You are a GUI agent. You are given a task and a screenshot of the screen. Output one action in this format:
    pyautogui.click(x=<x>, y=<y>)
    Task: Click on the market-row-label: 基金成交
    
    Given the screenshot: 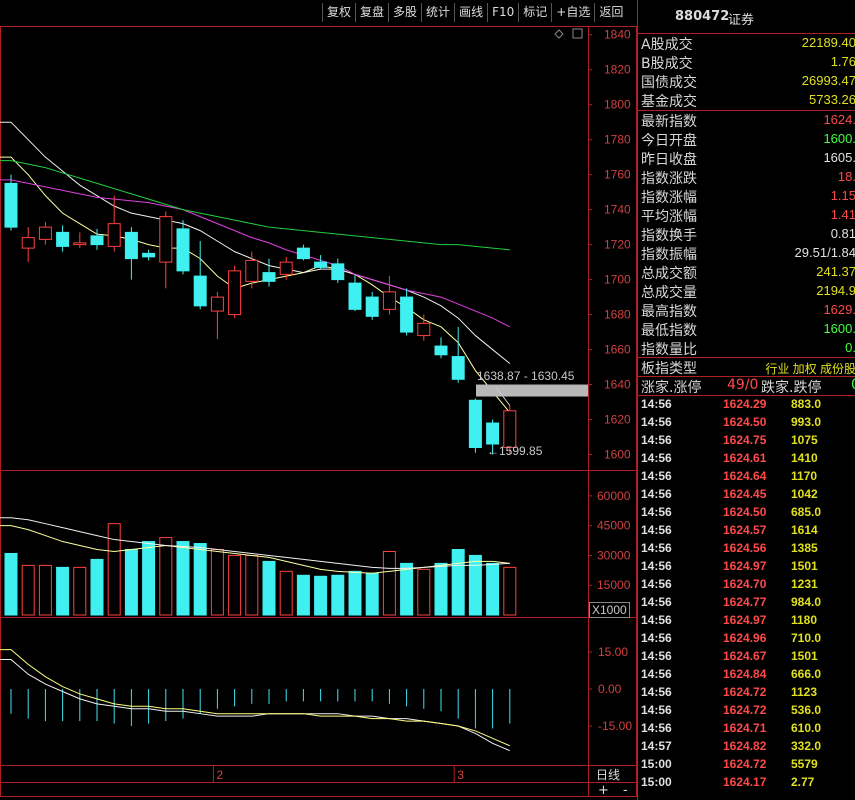 What is the action you would take?
    pyautogui.click(x=669, y=102)
    